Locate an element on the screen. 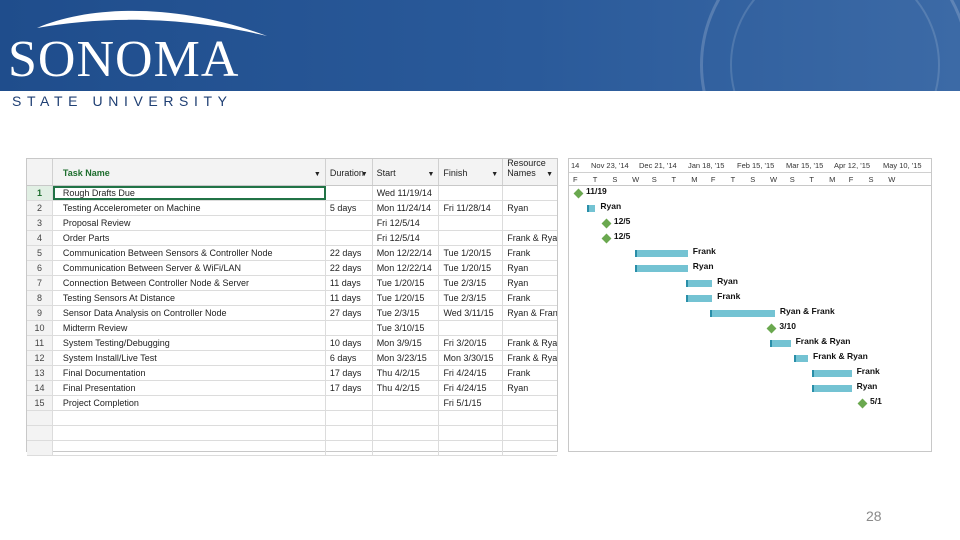 This screenshot has height=540, width=960. row-id: 13 is located at coordinates (40, 373).